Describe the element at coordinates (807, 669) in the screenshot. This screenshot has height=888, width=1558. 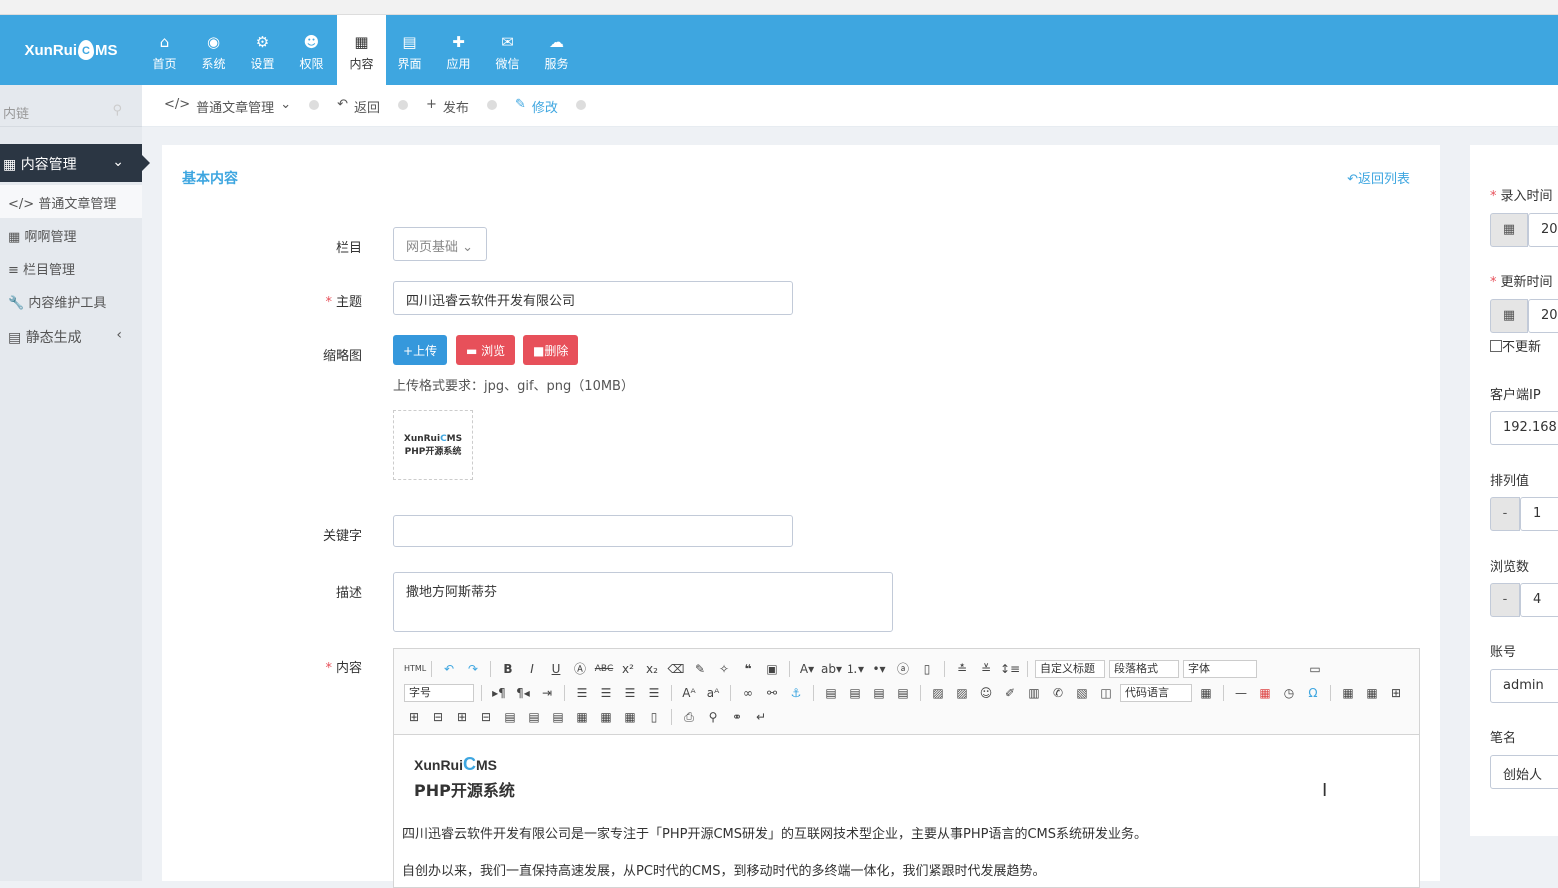
I see `font-color-icon: A▾` at that location.